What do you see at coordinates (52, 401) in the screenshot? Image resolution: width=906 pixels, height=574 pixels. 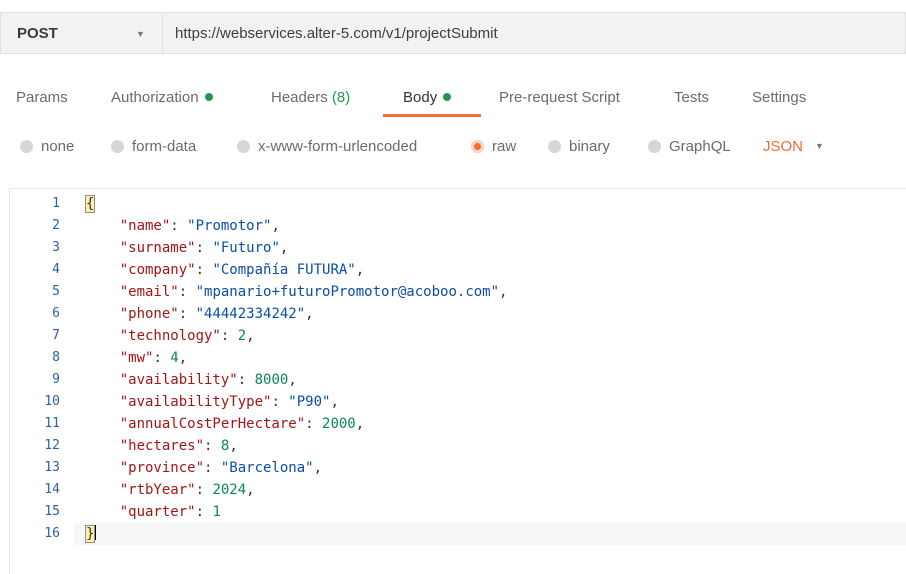 I see `line-number: 10` at bounding box center [52, 401].